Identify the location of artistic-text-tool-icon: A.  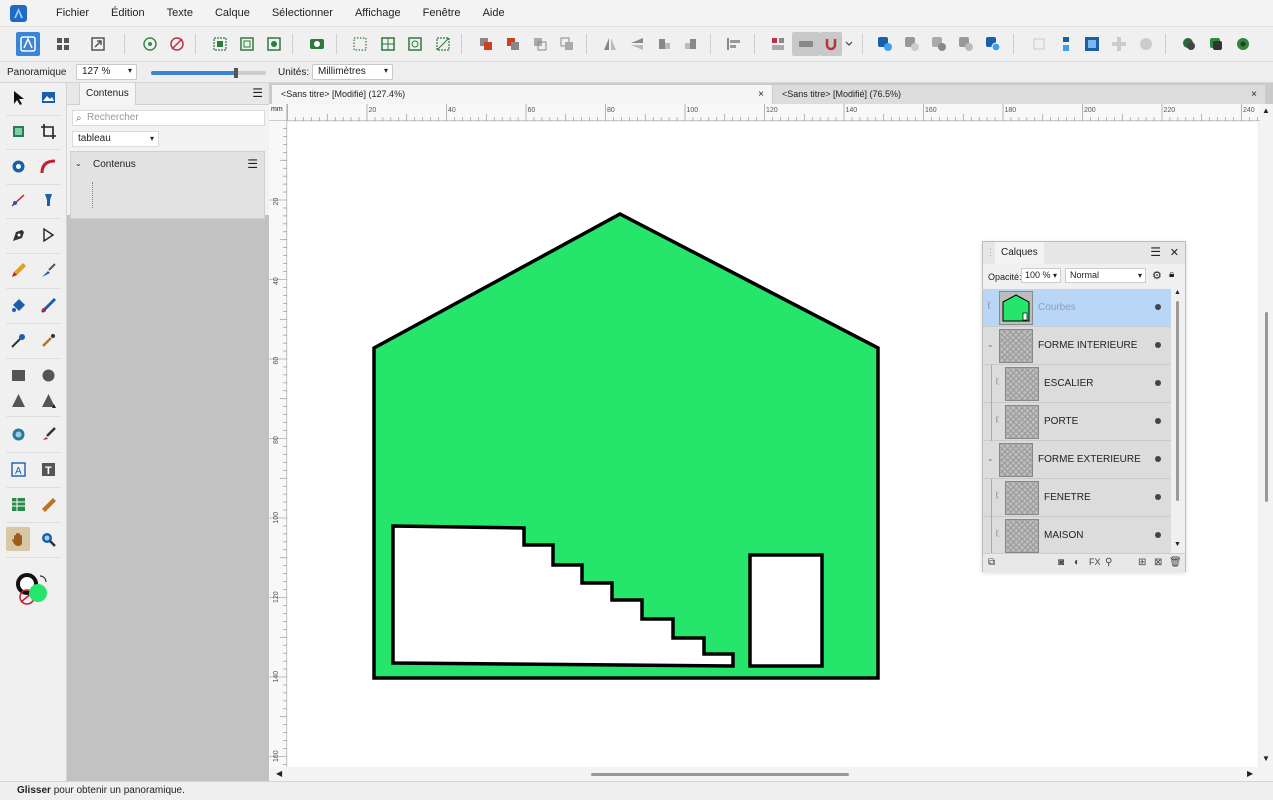
(18, 469).